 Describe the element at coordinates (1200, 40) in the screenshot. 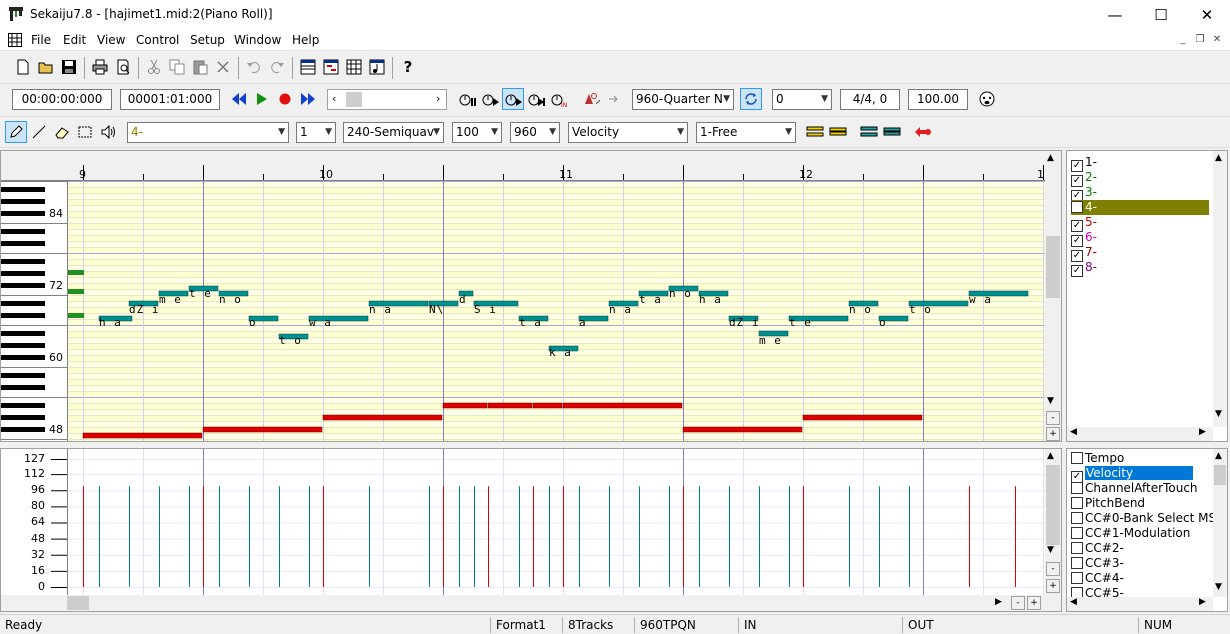

I see `mdi-restore-icon: ❐` at that location.